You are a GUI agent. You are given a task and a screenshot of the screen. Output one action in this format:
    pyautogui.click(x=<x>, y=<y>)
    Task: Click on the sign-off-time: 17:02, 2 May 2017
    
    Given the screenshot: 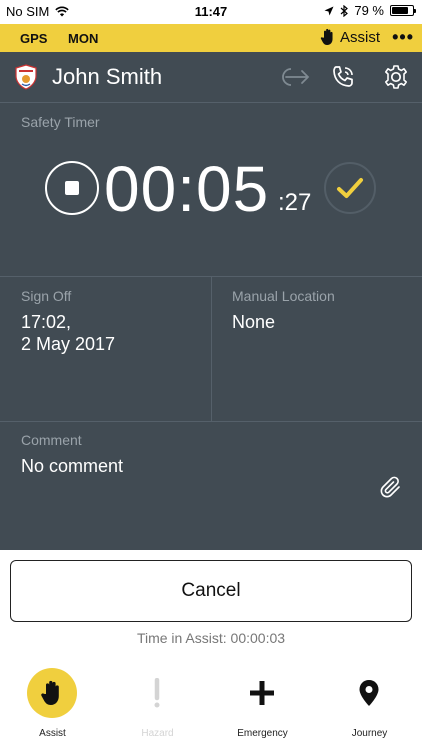 What is the action you would take?
    pyautogui.click(x=68, y=333)
    